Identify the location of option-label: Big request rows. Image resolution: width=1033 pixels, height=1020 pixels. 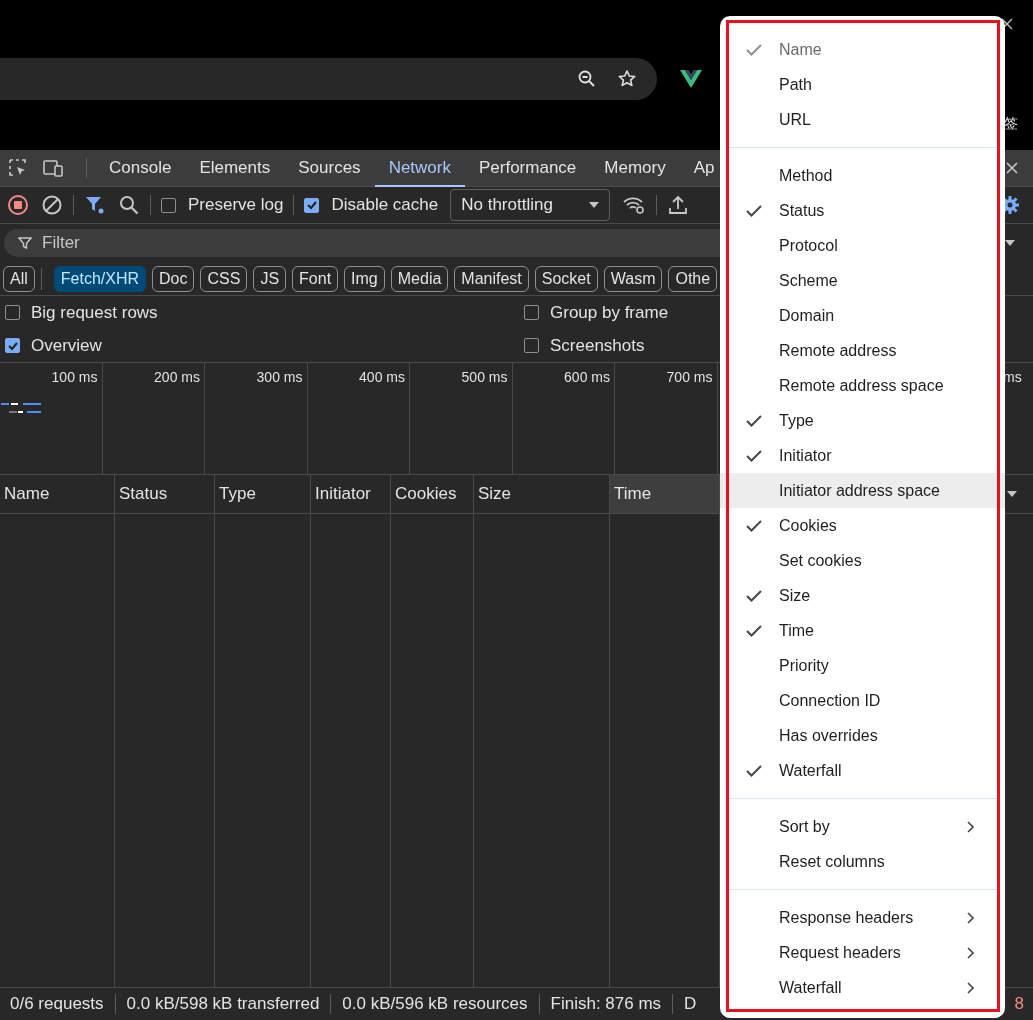
(94, 312).